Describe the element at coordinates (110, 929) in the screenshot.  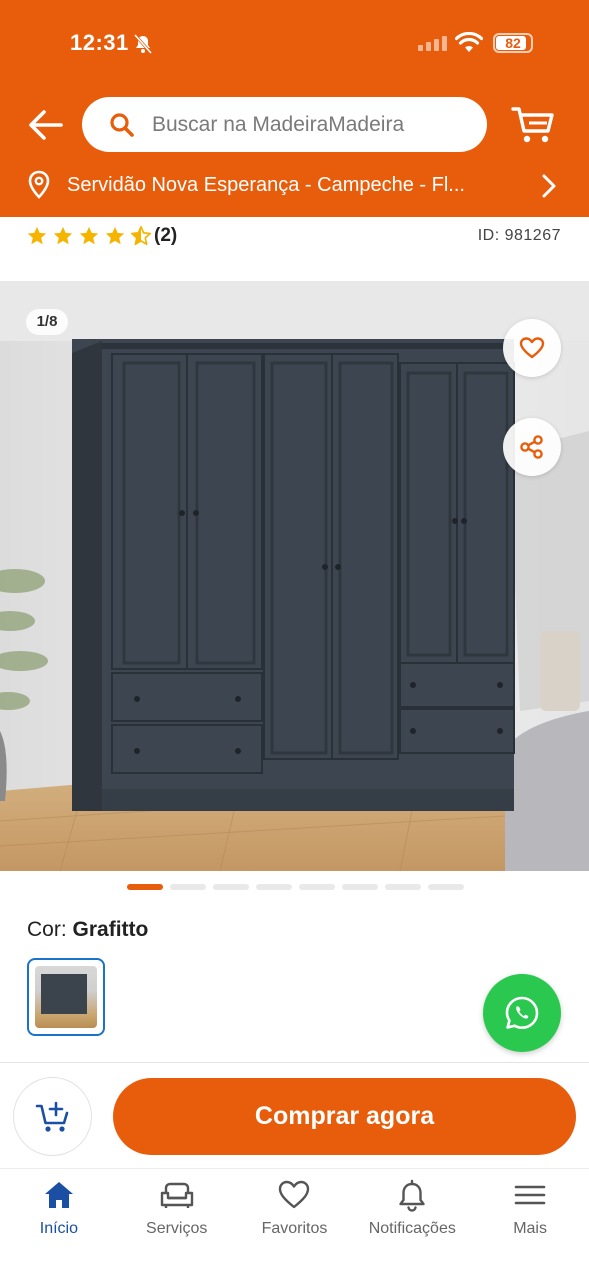
I see `color-name: Grafitto` at that location.